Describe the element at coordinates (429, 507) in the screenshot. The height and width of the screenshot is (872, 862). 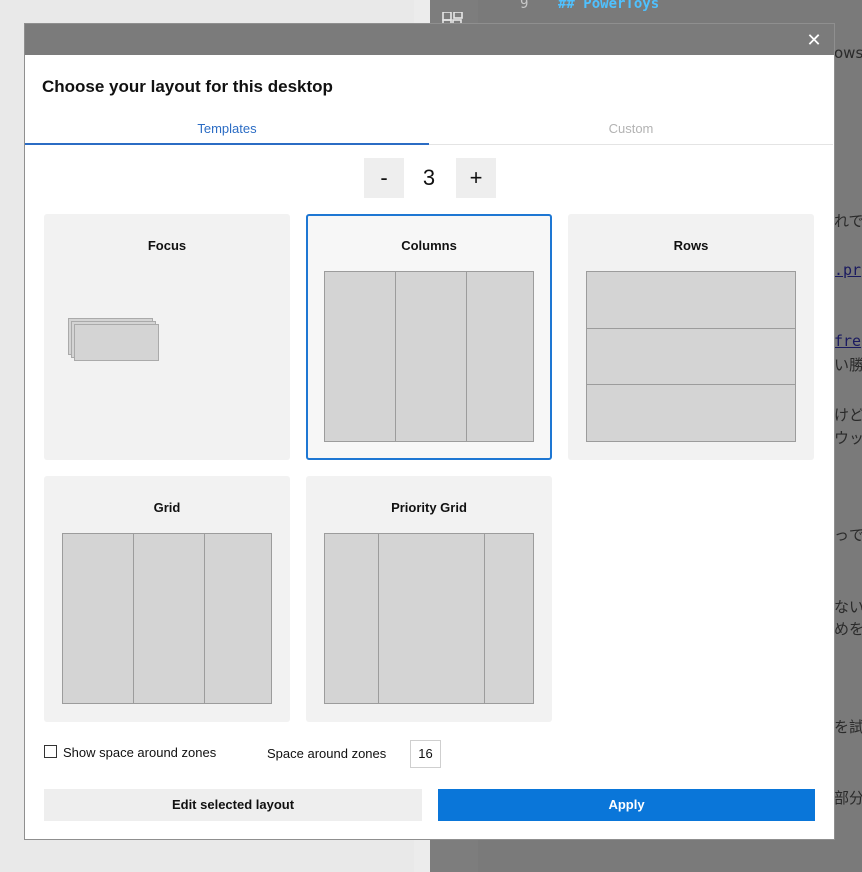
I see `layout-card-title: Priority Grid` at that location.